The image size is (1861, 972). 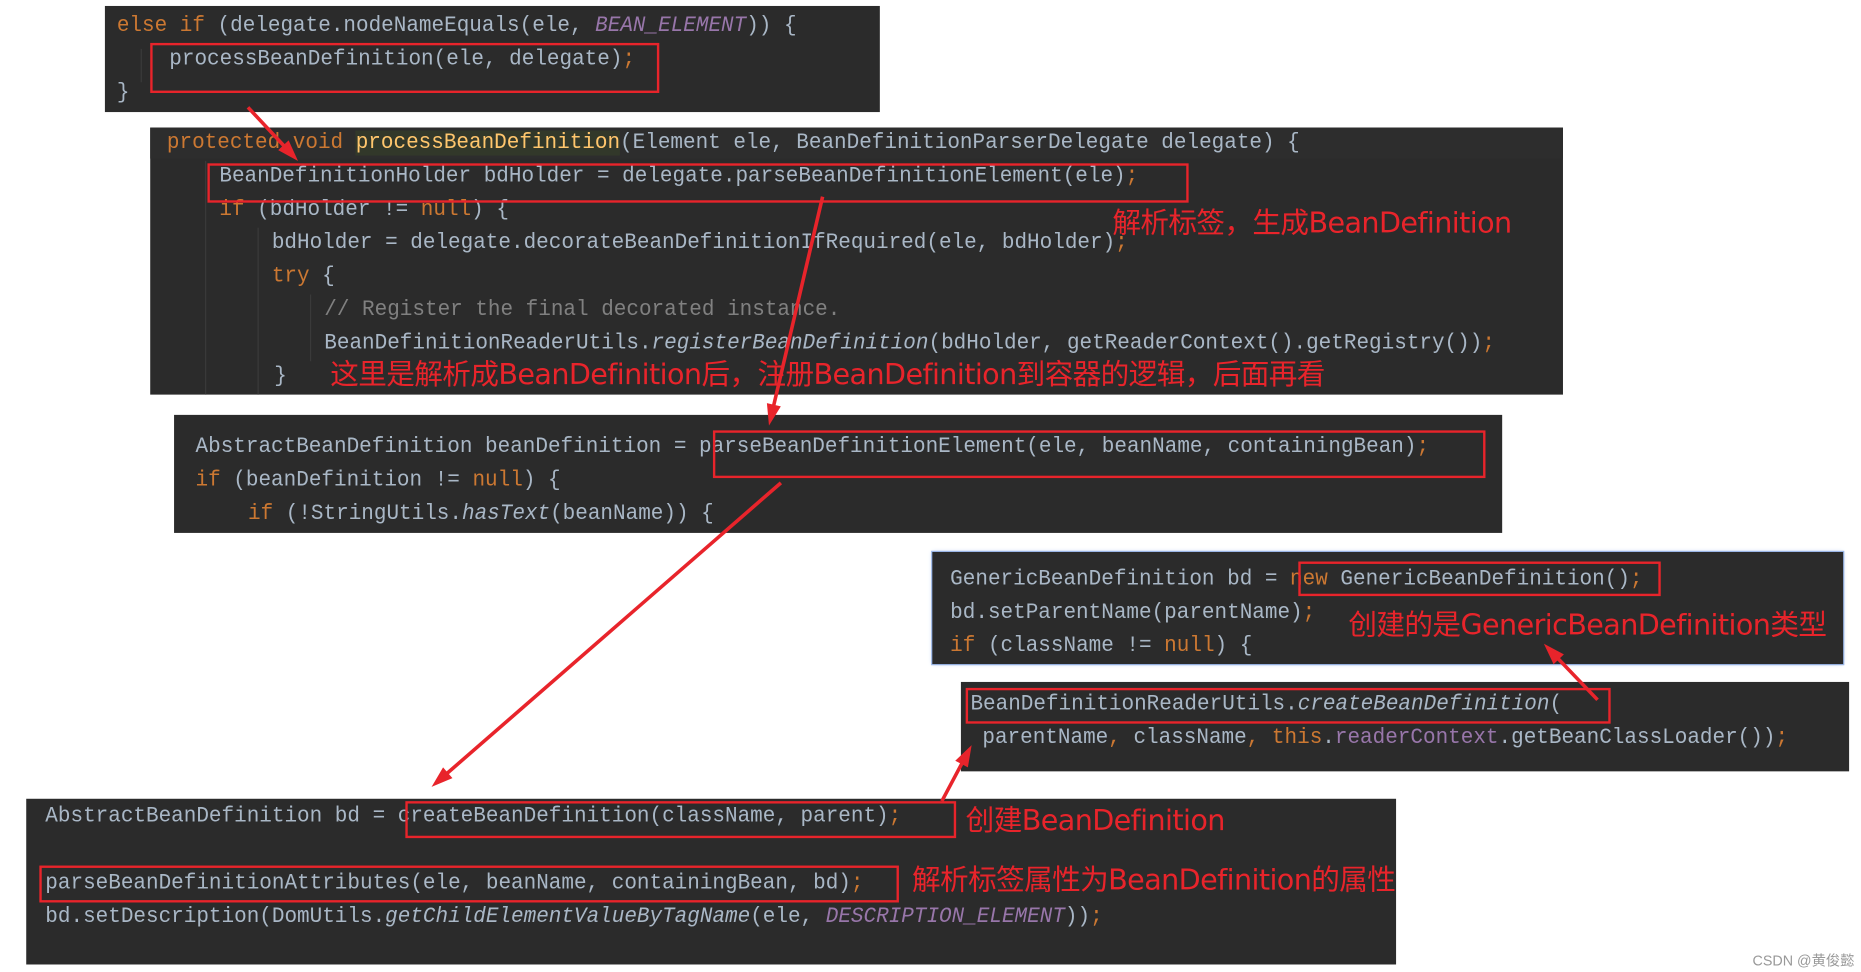 What do you see at coordinates (1479, 579) in the screenshot?
I see `highlight-new-generic` at bounding box center [1479, 579].